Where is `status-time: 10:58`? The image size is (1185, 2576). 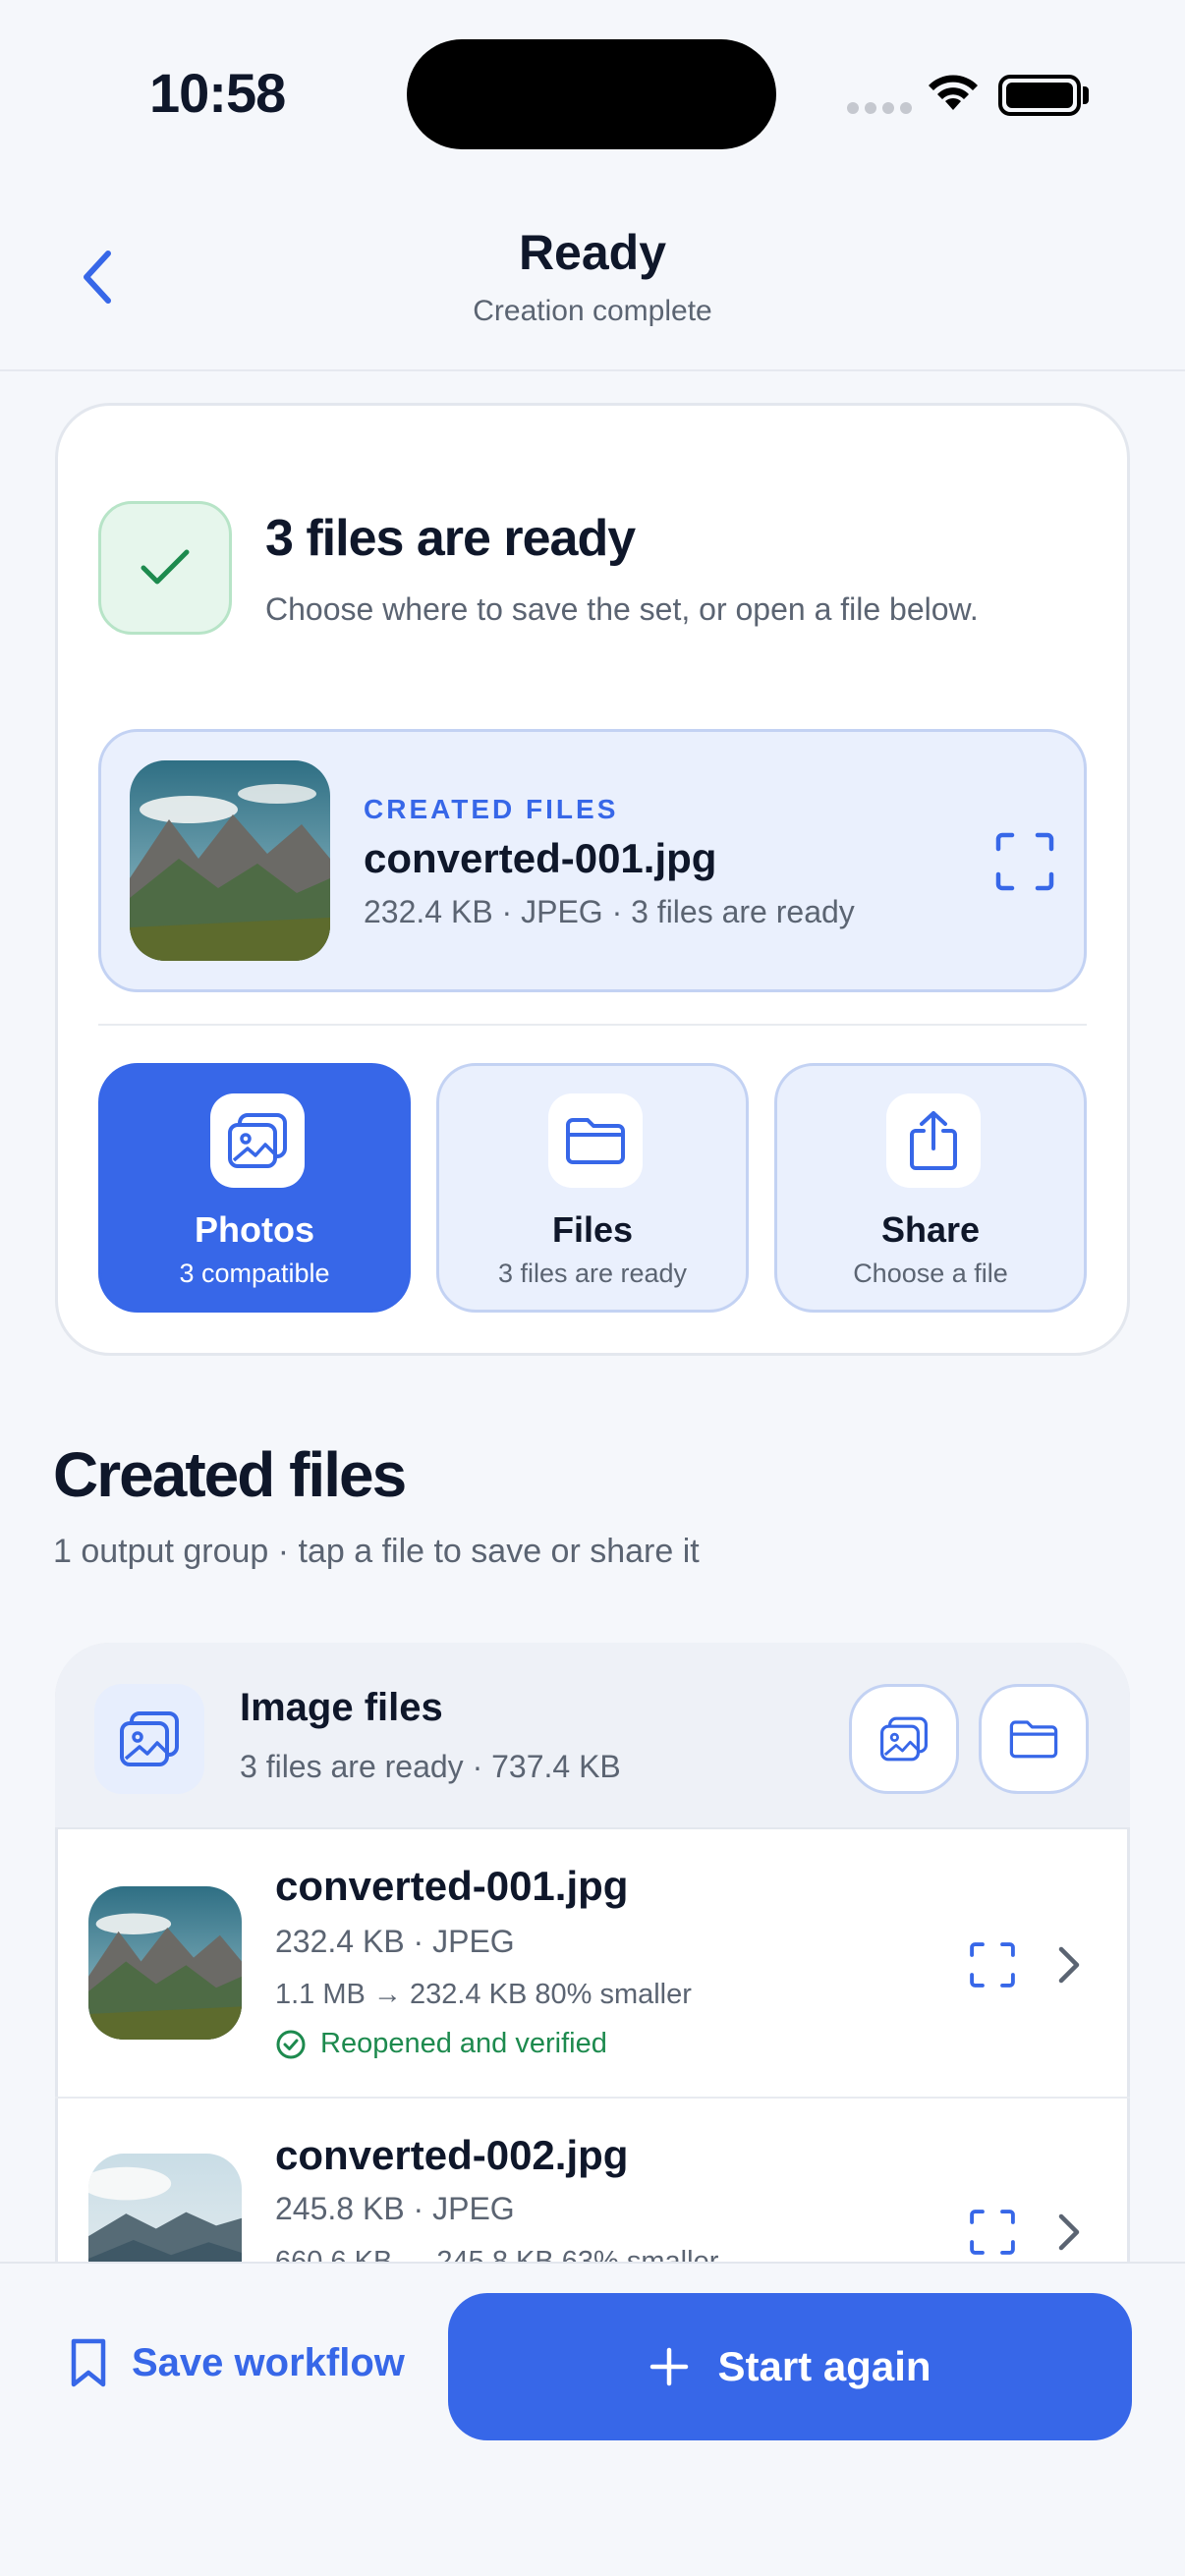
status-time: 10:58 is located at coordinates (217, 93).